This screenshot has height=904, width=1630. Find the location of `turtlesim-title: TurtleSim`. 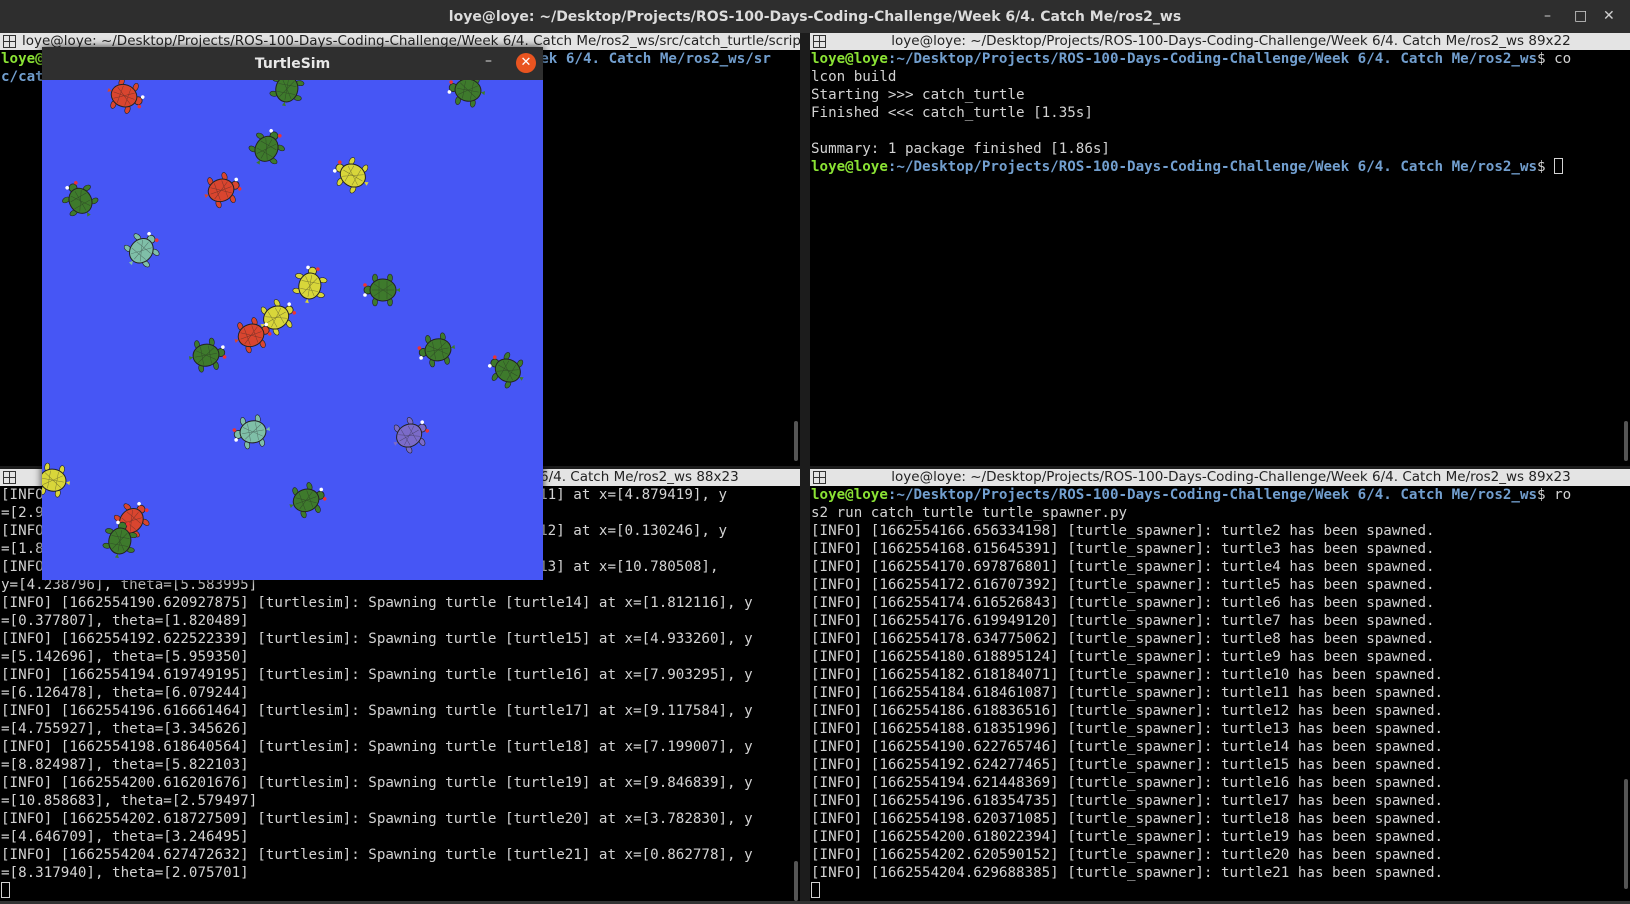

turtlesim-title: TurtleSim is located at coordinates (292, 63).